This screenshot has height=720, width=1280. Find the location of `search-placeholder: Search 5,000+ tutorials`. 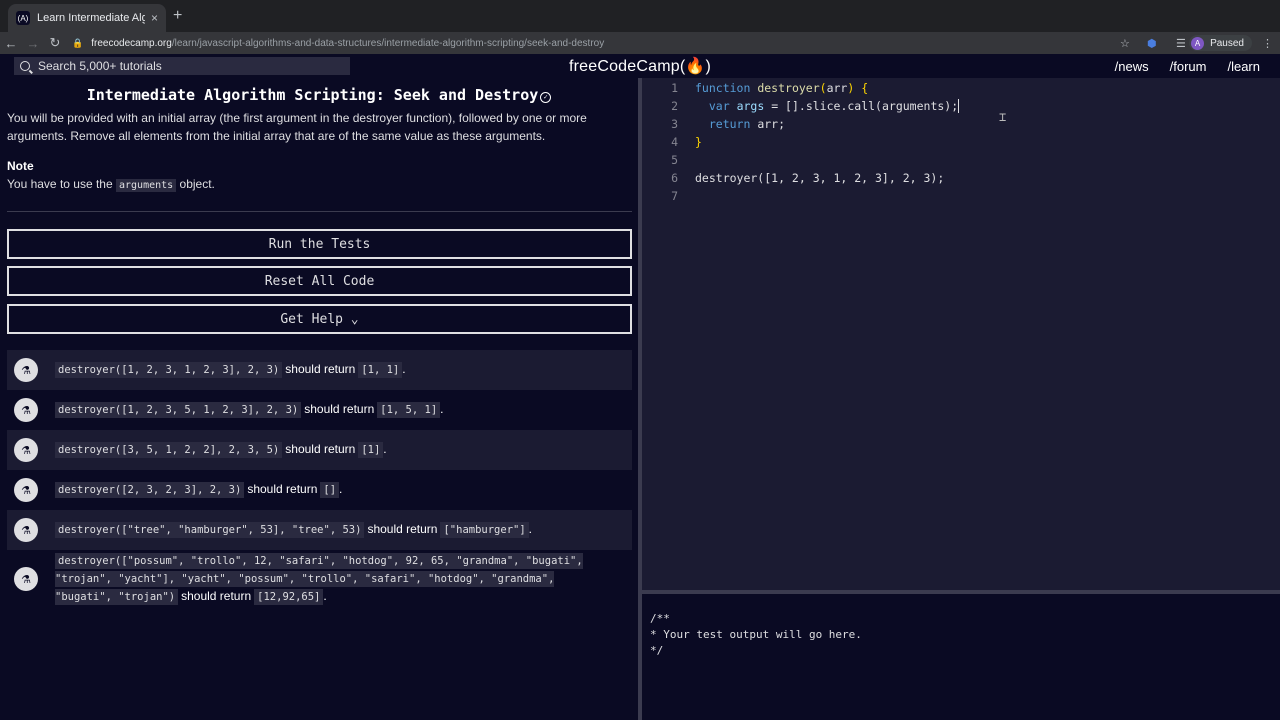

search-placeholder: Search 5,000+ tutorials is located at coordinates (100, 66).